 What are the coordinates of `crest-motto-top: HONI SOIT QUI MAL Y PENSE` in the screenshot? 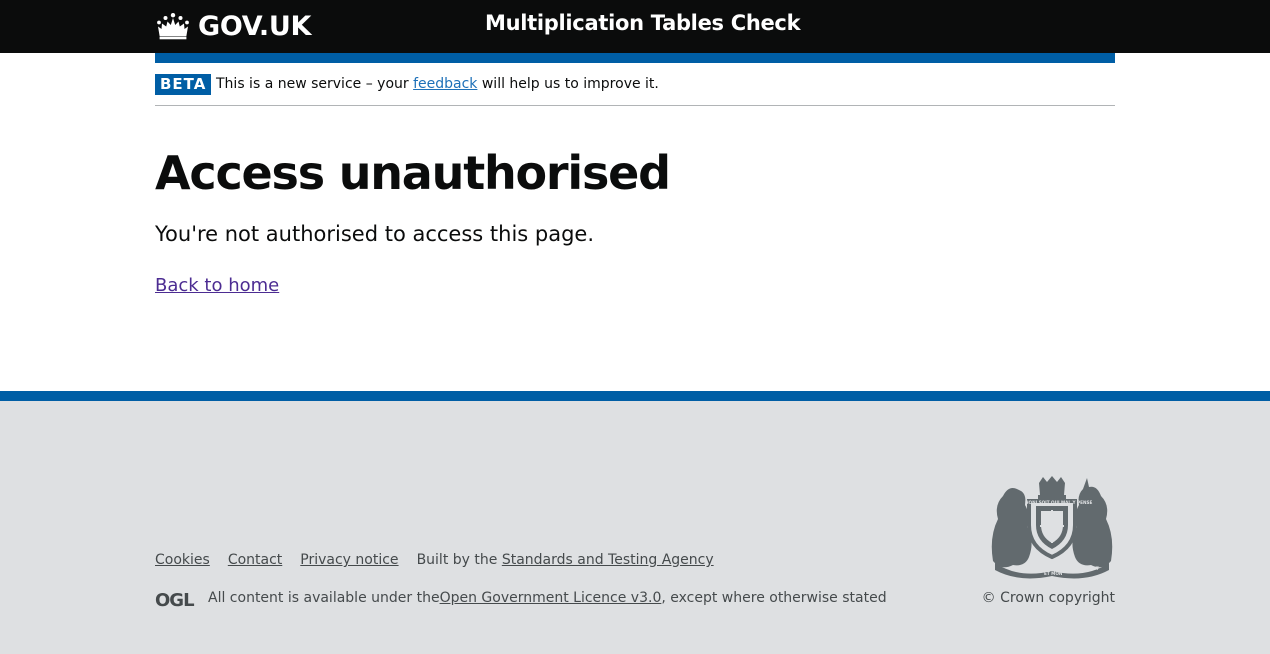 It's located at (1058, 502).